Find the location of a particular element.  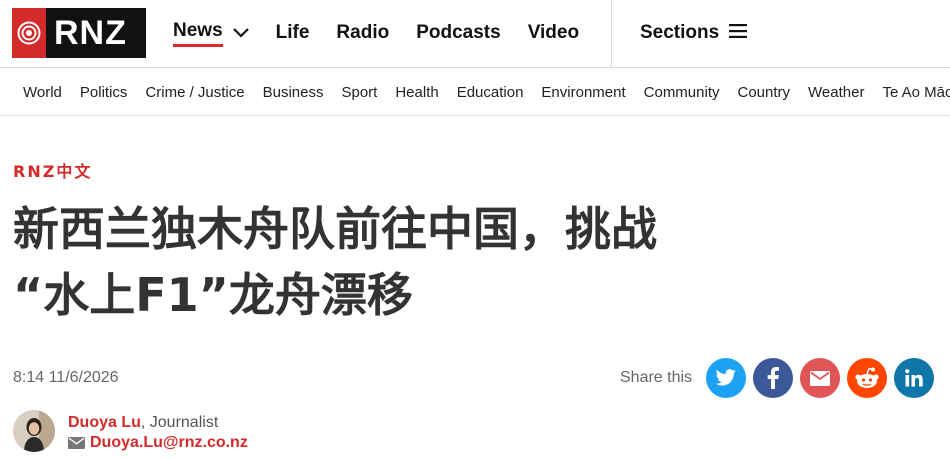

share-email-button is located at coordinates (820, 378).